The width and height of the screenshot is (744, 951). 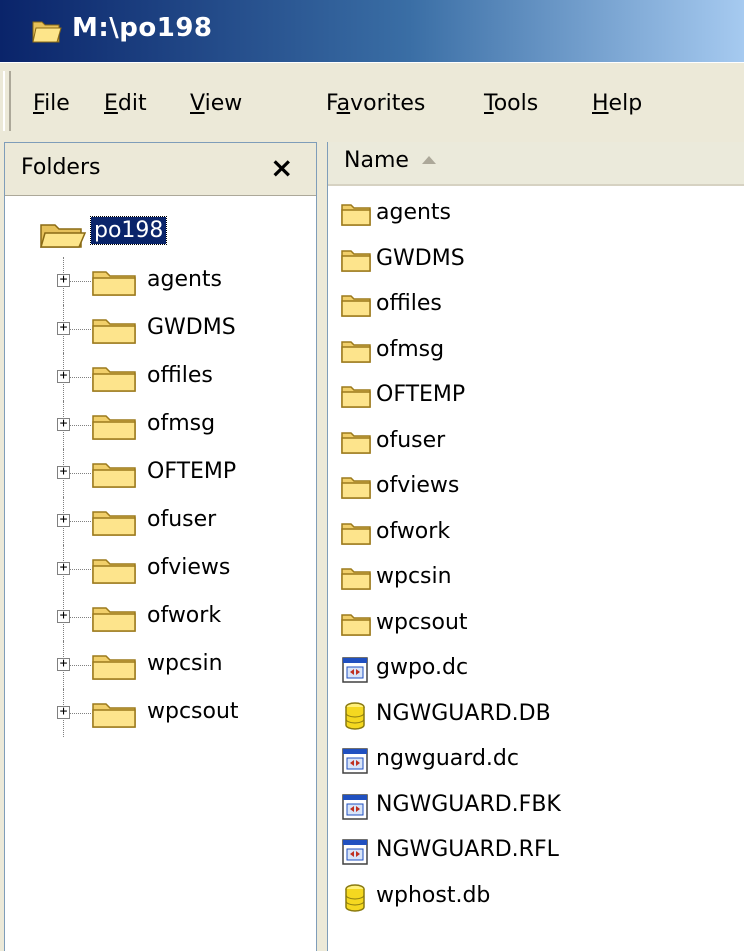 I want to click on list-item-label: ofuser, so click(x=411, y=440).